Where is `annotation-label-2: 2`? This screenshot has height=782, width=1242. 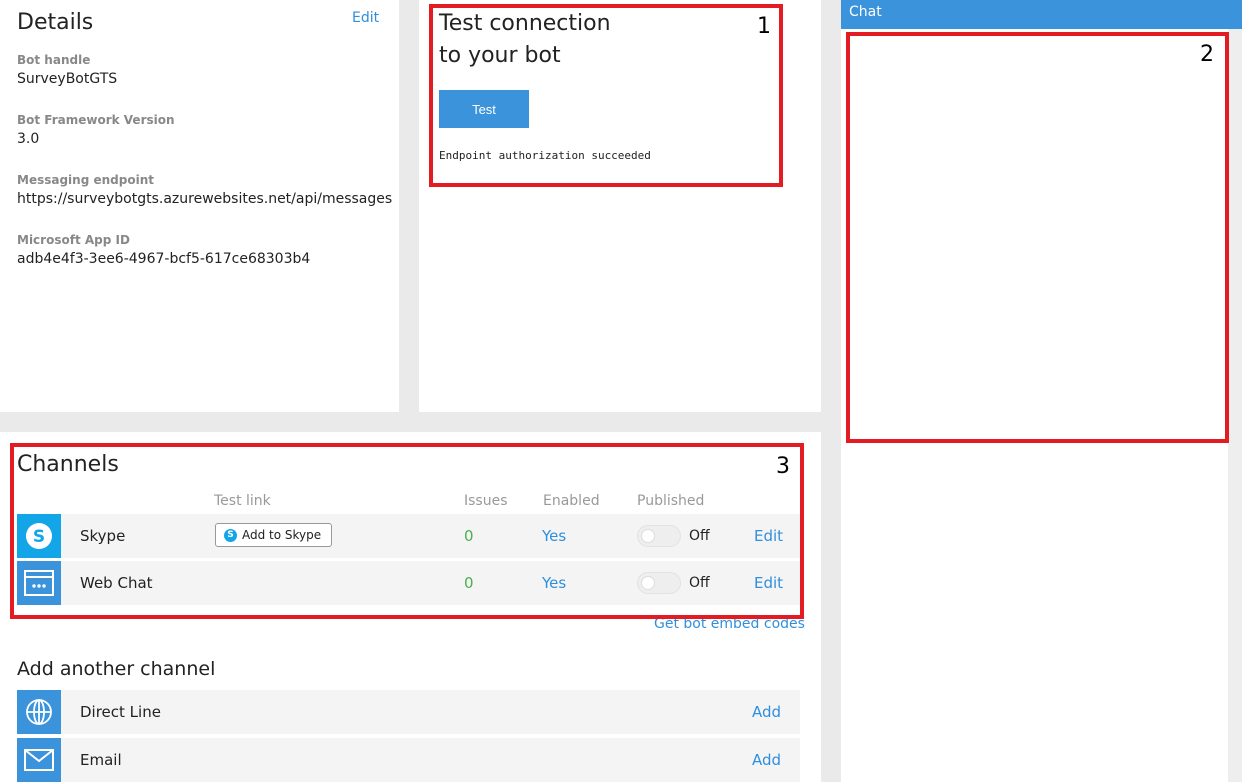 annotation-label-2: 2 is located at coordinates (1207, 54).